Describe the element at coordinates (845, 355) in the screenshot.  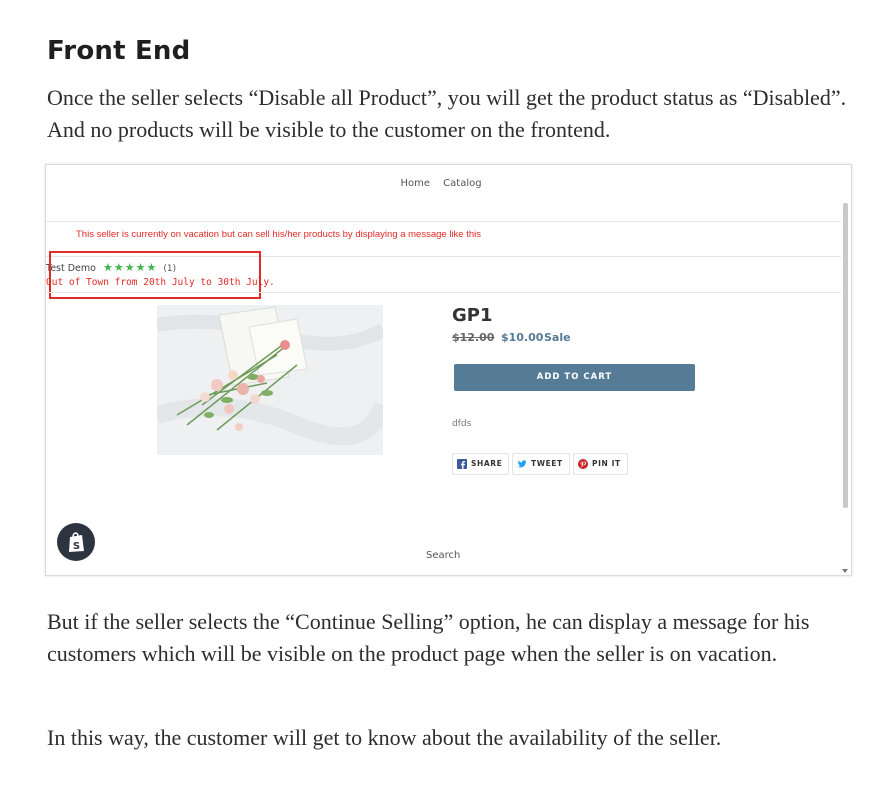
I see `scrollbar-thumb` at that location.